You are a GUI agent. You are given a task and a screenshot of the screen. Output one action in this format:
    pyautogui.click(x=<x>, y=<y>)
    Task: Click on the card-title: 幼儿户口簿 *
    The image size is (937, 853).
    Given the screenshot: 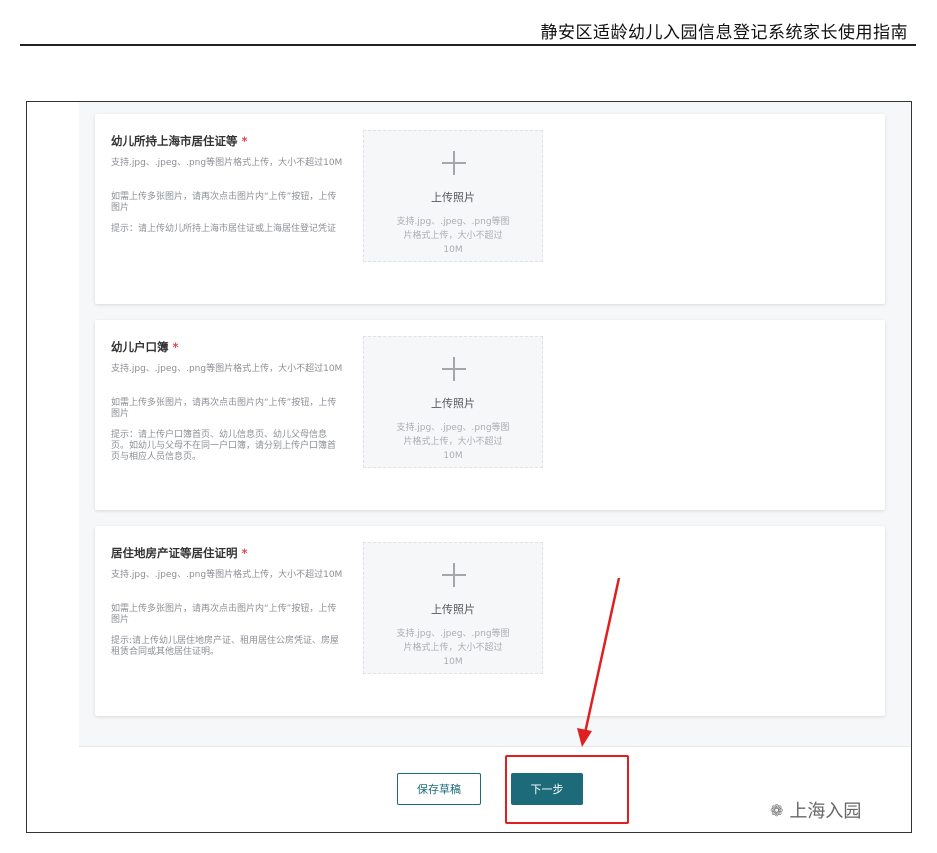 What is the action you would take?
    pyautogui.click(x=145, y=347)
    